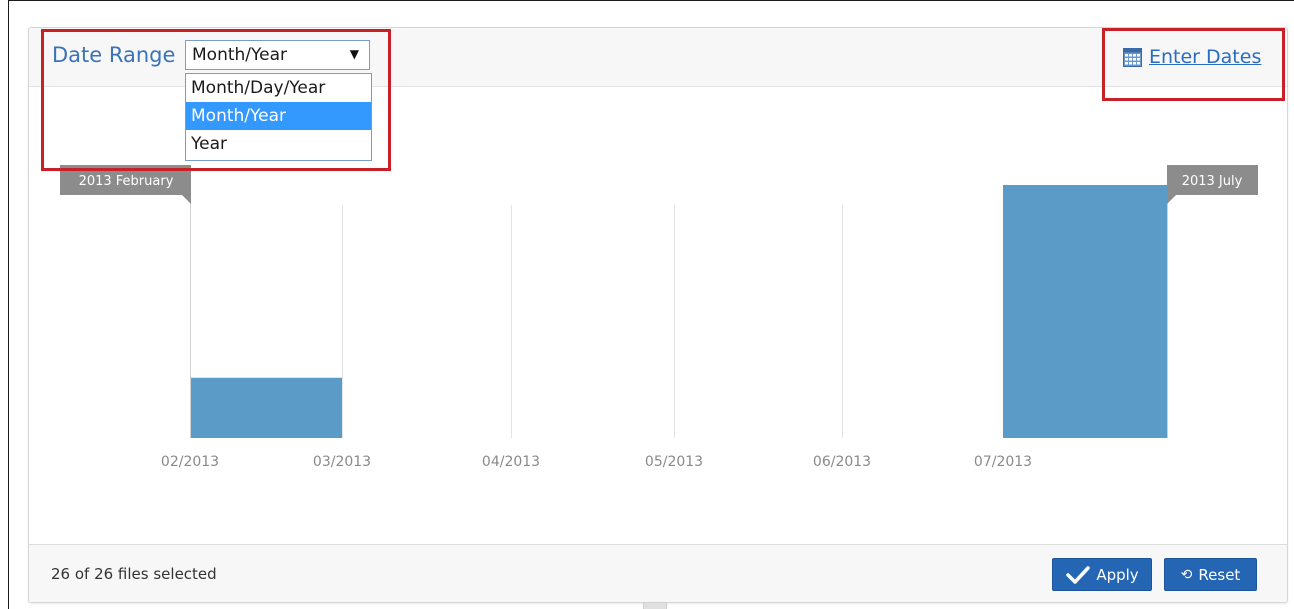 This screenshot has height=609, width=1294. Describe the element at coordinates (1212, 181) in the screenshot. I see `range-end-label: 2013 July` at that location.